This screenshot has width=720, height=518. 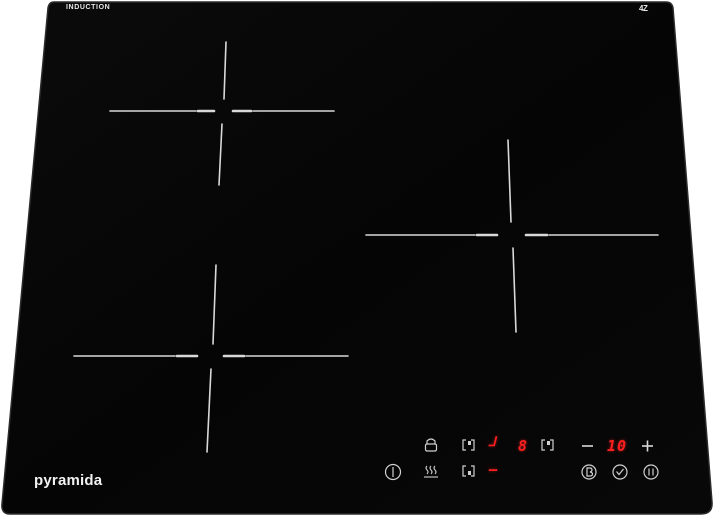 What do you see at coordinates (492, 442) in the screenshot?
I see `zone-indicator-display: ᒧ` at bounding box center [492, 442].